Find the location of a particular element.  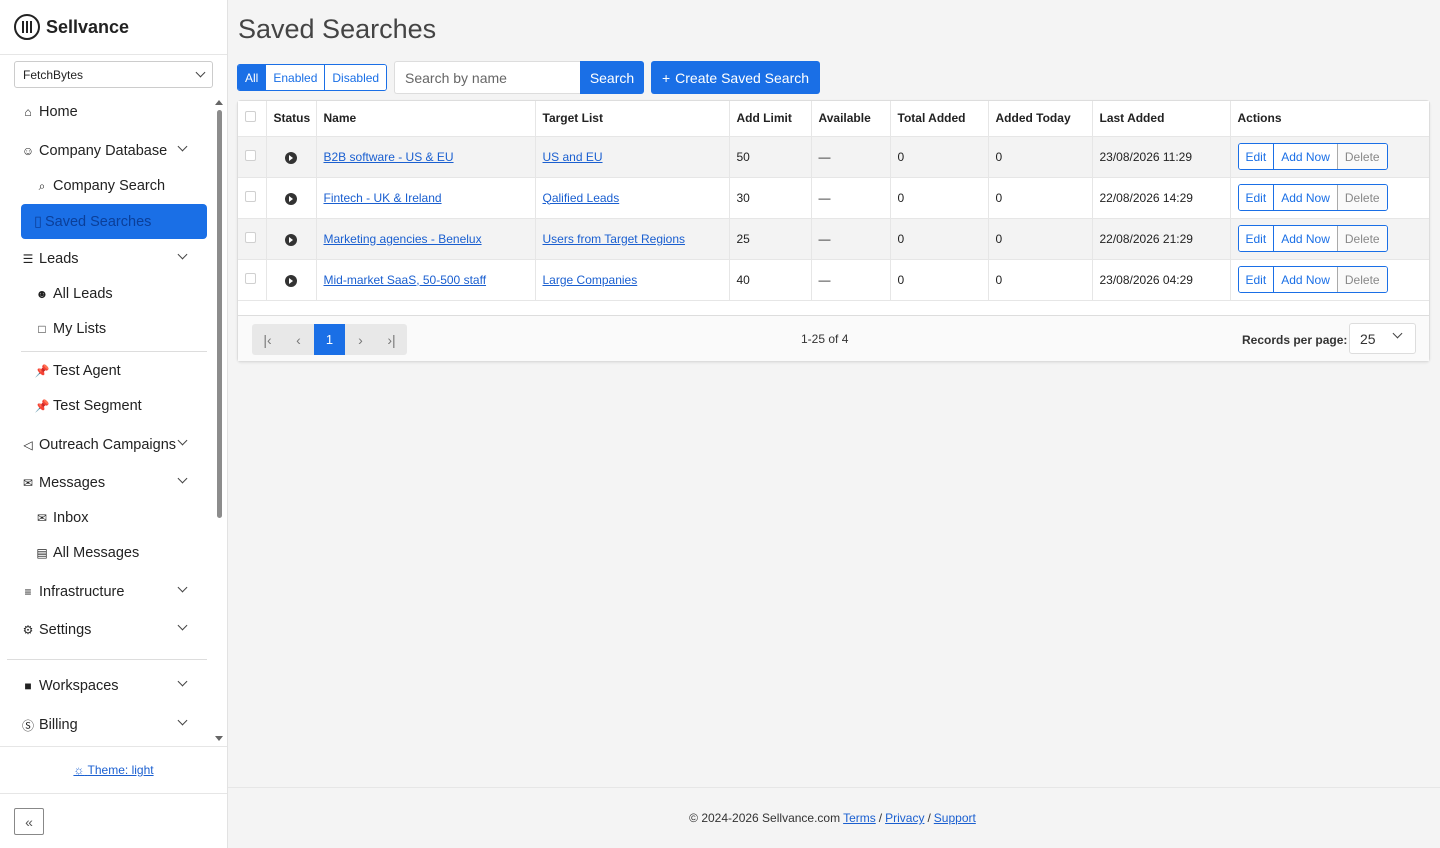

first-page-icon: |‹ is located at coordinates (267, 339).